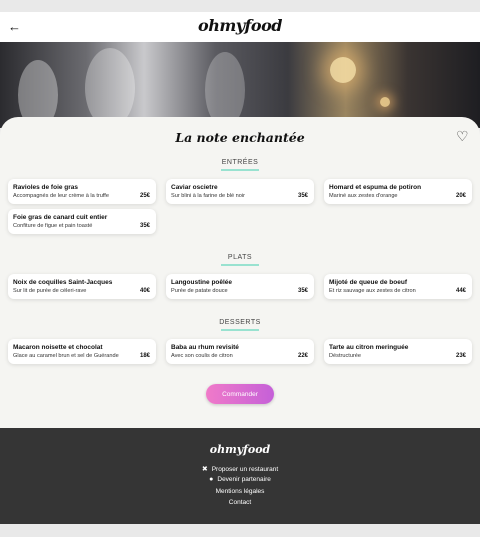 This screenshot has height=537, width=480. What do you see at coordinates (244, 479) in the screenshot?
I see `footer-link-label: Devenir partenaire` at bounding box center [244, 479].